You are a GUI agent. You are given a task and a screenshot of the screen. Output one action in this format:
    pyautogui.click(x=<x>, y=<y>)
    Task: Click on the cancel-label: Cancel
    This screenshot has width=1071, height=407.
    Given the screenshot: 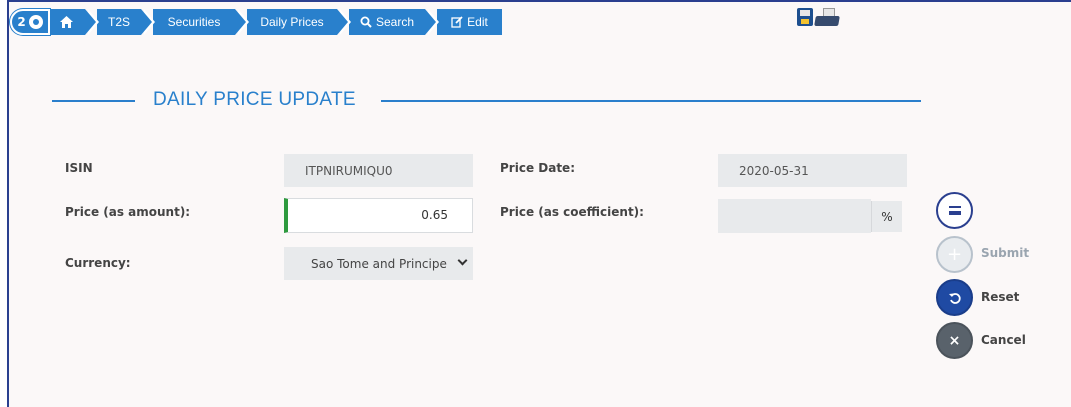 What is the action you would take?
    pyautogui.click(x=1003, y=340)
    